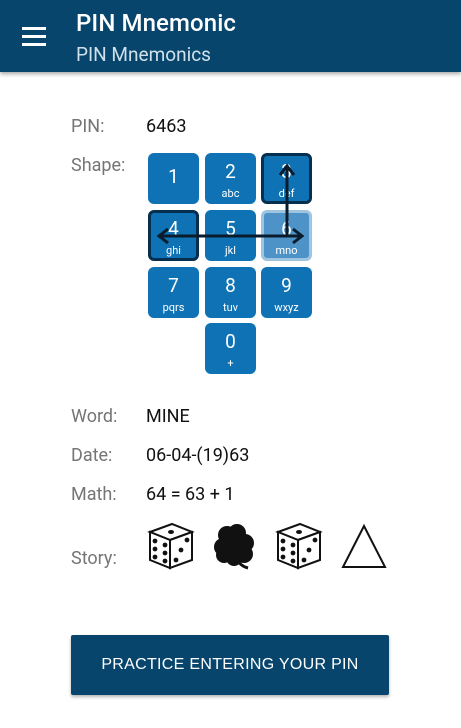 The height and width of the screenshot is (728, 461). I want to click on key-3: 3 def, so click(286, 178).